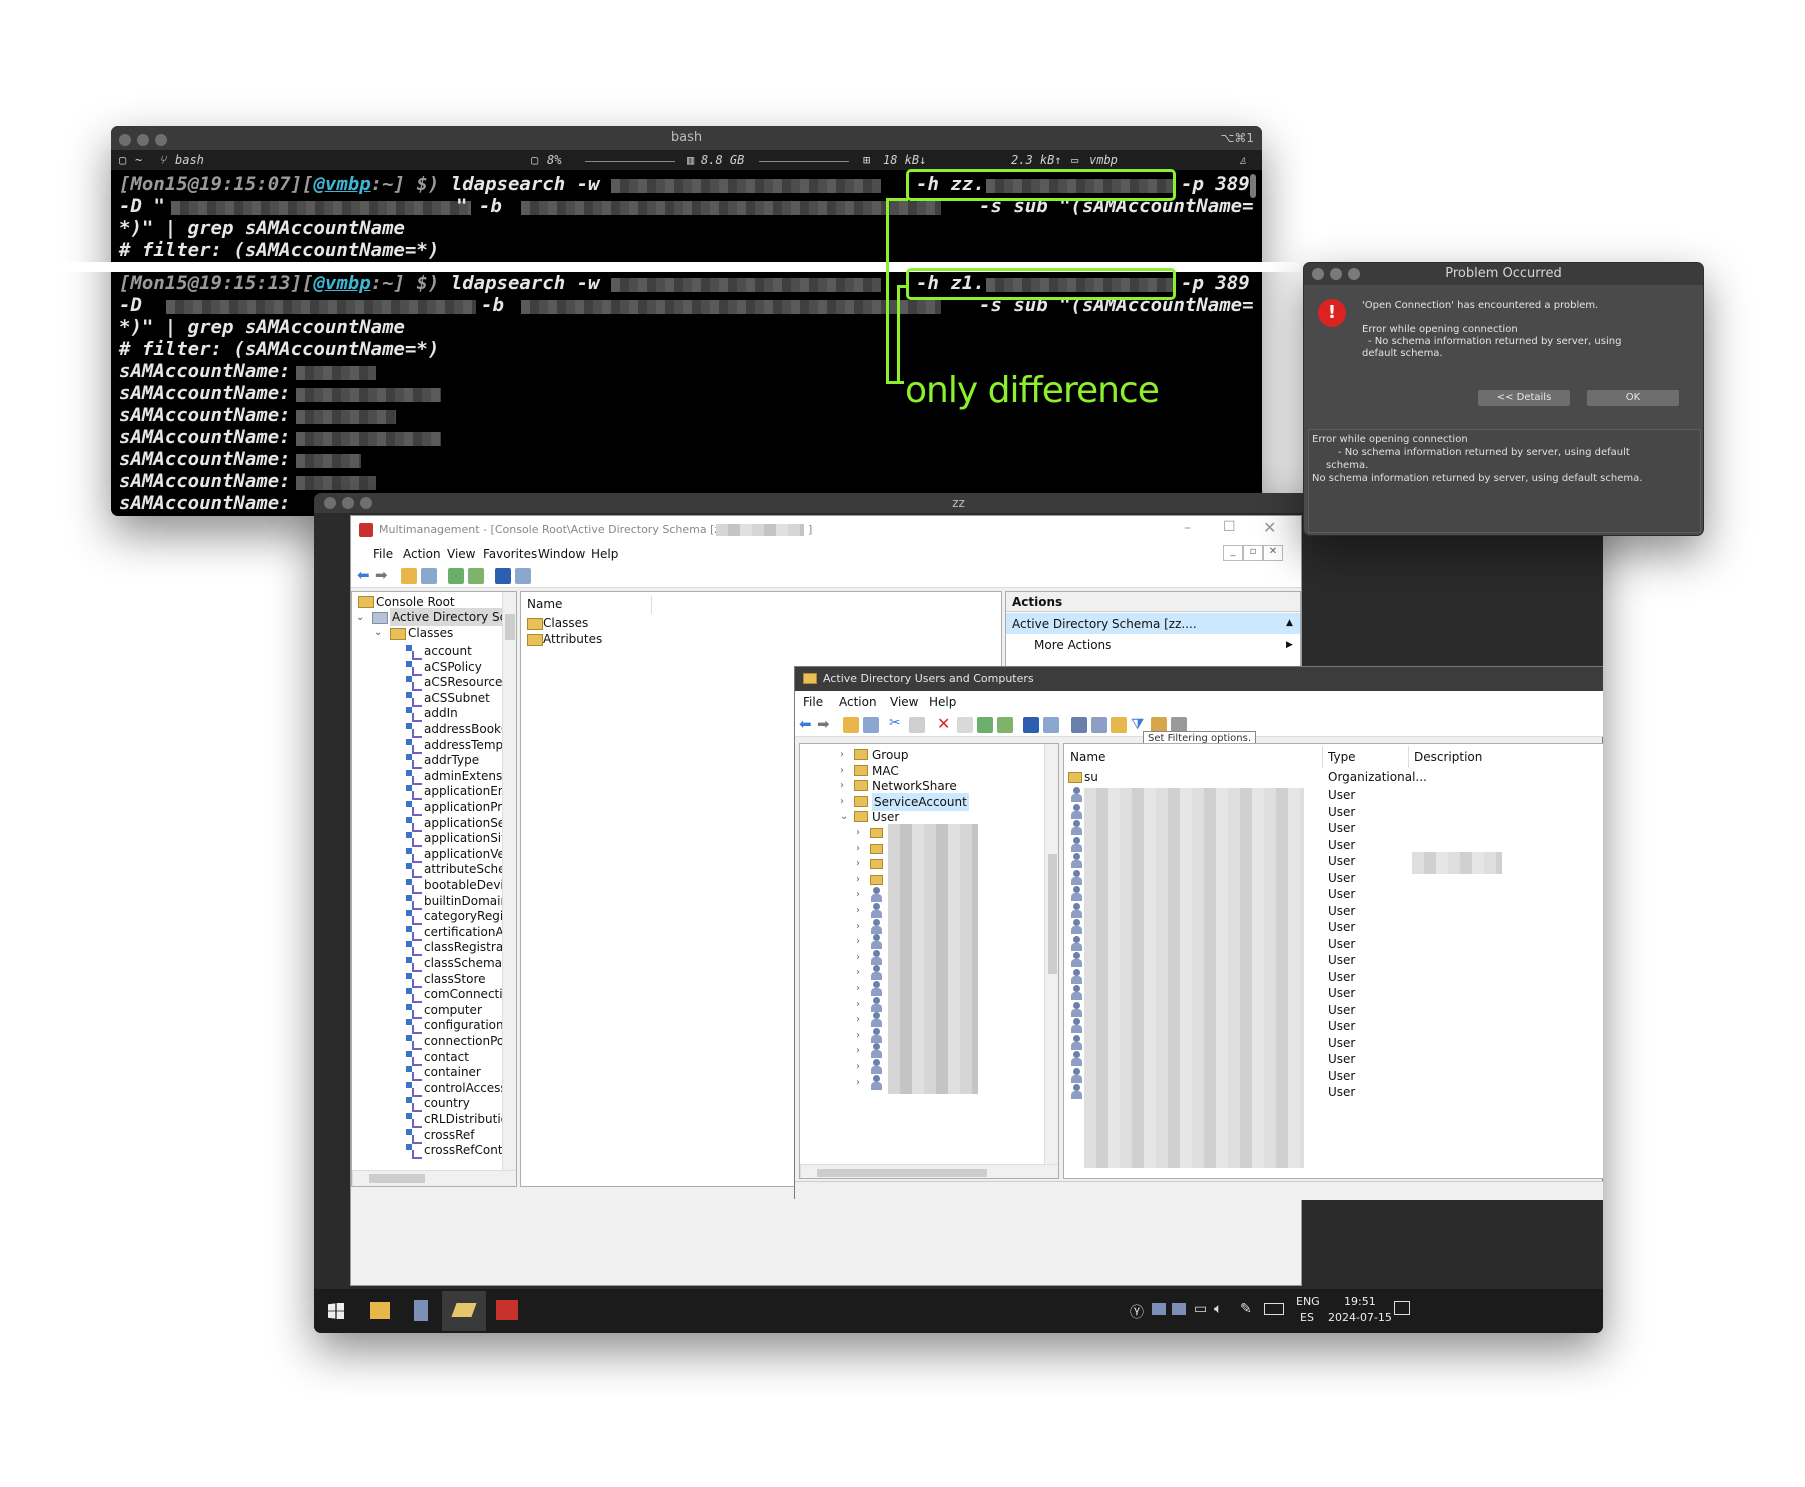  I want to click on maximize-icon: ☐, so click(1229, 527).